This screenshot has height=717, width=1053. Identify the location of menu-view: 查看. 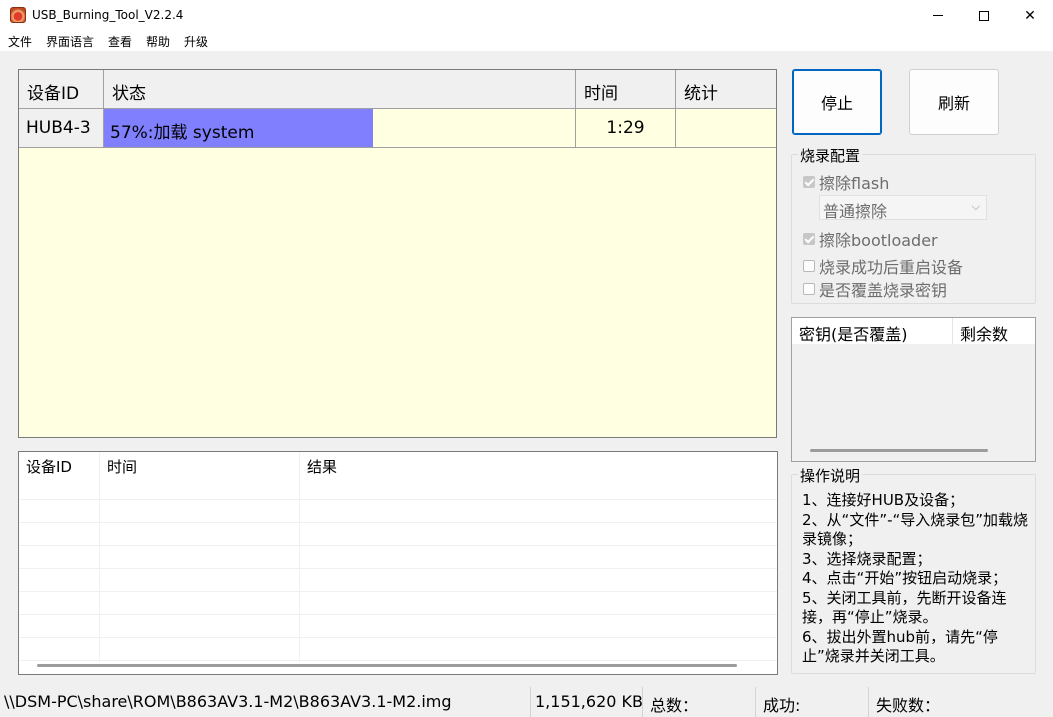
(120, 41).